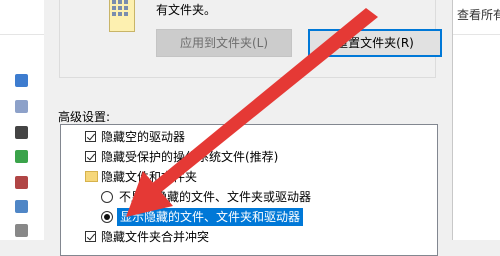 The width and height of the screenshot is (500, 256). I want to click on item-label: 隐藏文件夹合并冲突, so click(155, 237).